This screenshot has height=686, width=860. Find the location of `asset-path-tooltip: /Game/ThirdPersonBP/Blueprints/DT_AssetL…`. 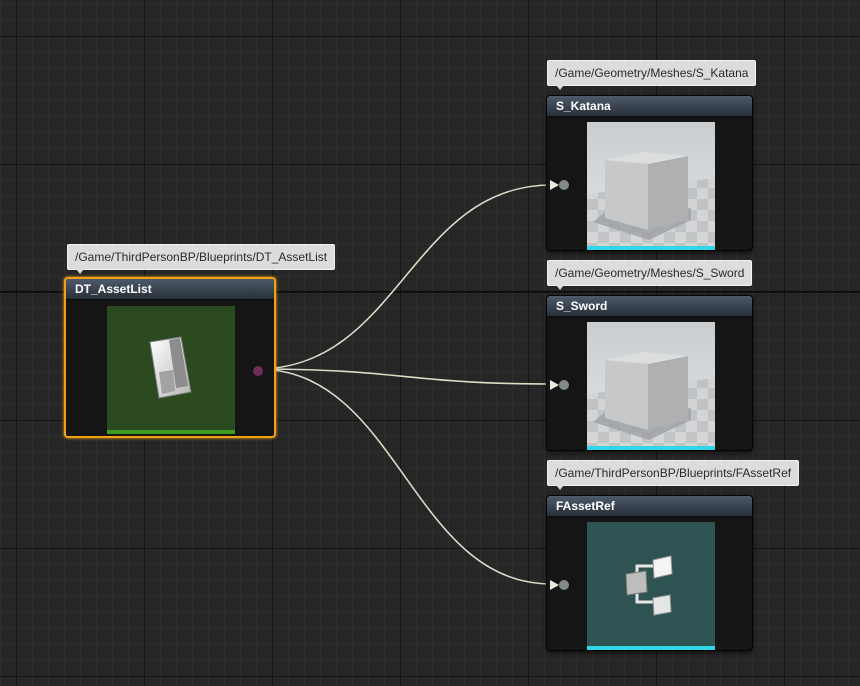

asset-path-tooltip: /Game/ThirdPersonBP/Blueprints/DT_AssetL… is located at coordinates (201, 259).